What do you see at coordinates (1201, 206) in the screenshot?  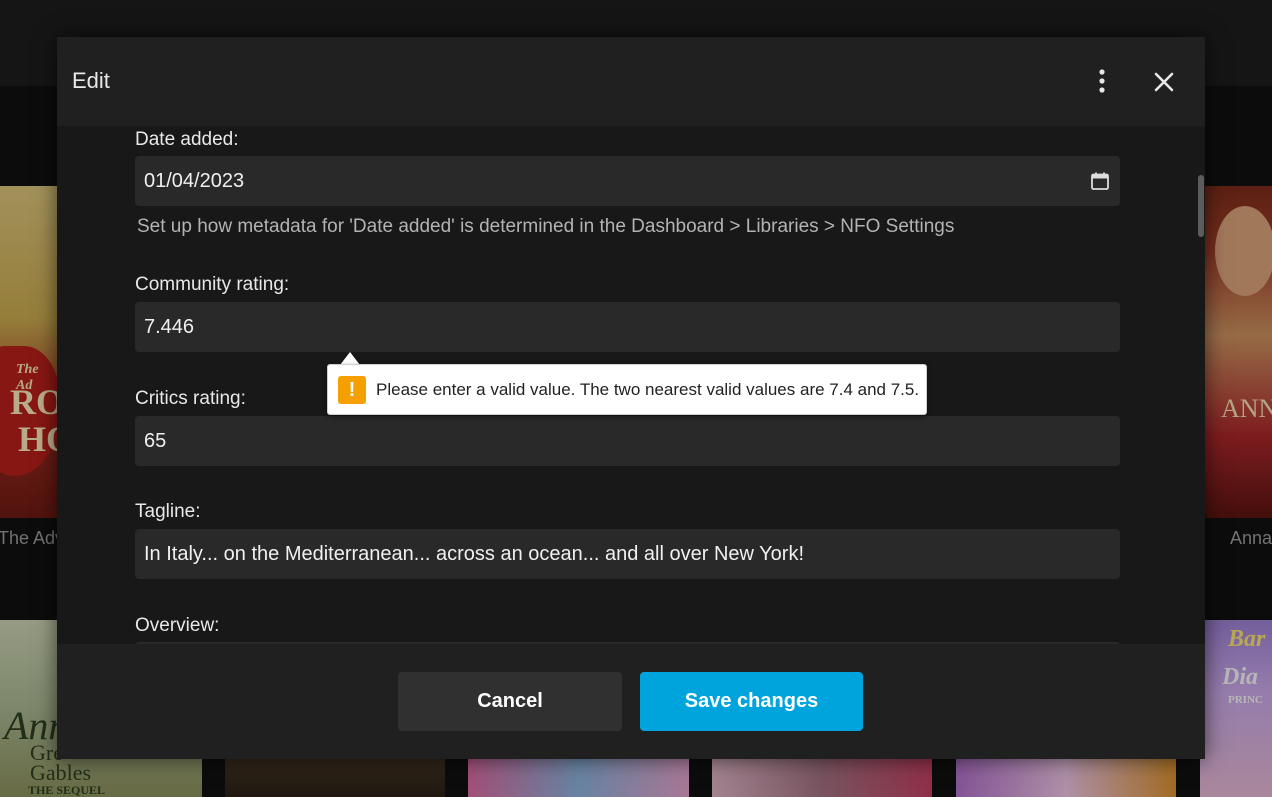 I see `dialog-scrollbar-thumb` at bounding box center [1201, 206].